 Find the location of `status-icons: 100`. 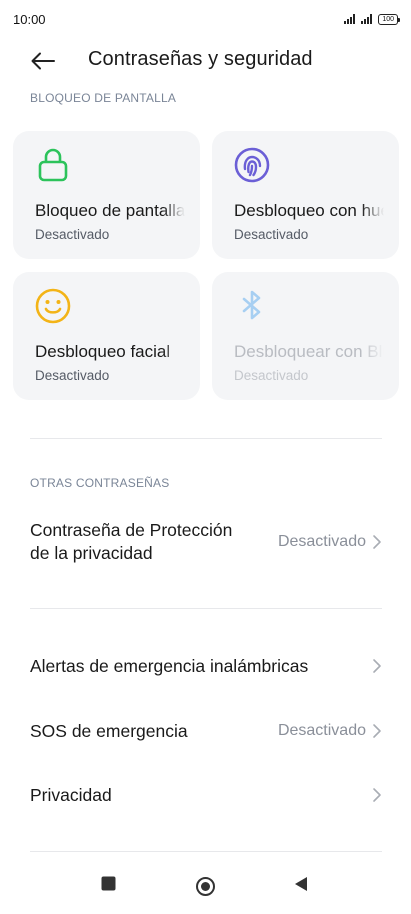

status-icons: 100 is located at coordinates (372, 19).